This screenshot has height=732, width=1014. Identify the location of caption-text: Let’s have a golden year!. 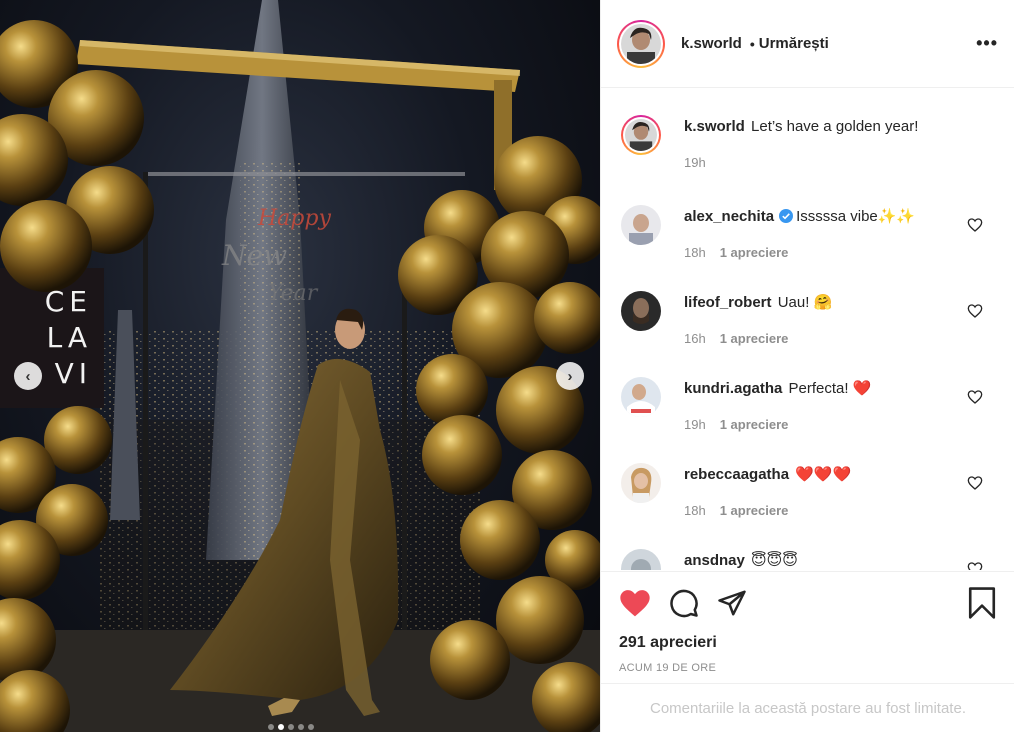
(835, 126).